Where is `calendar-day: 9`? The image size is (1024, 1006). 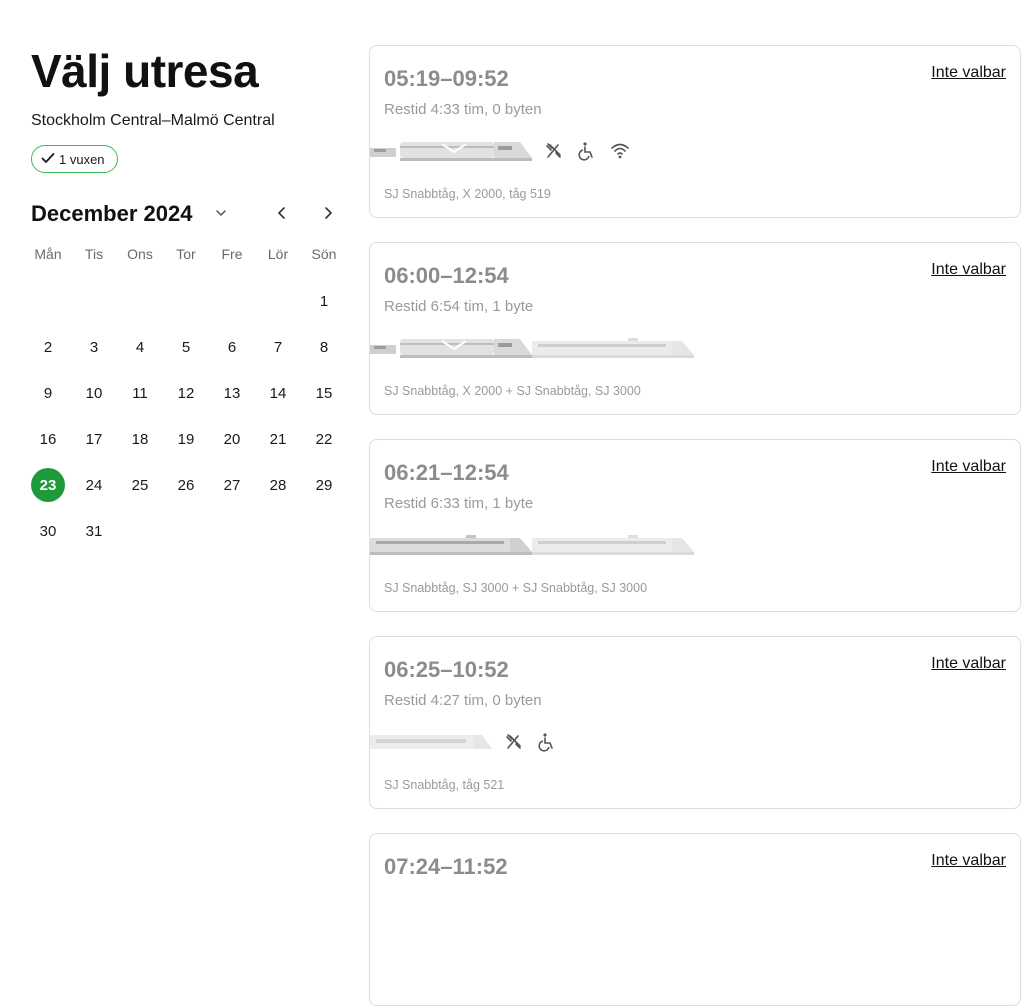 calendar-day: 9 is located at coordinates (48, 393).